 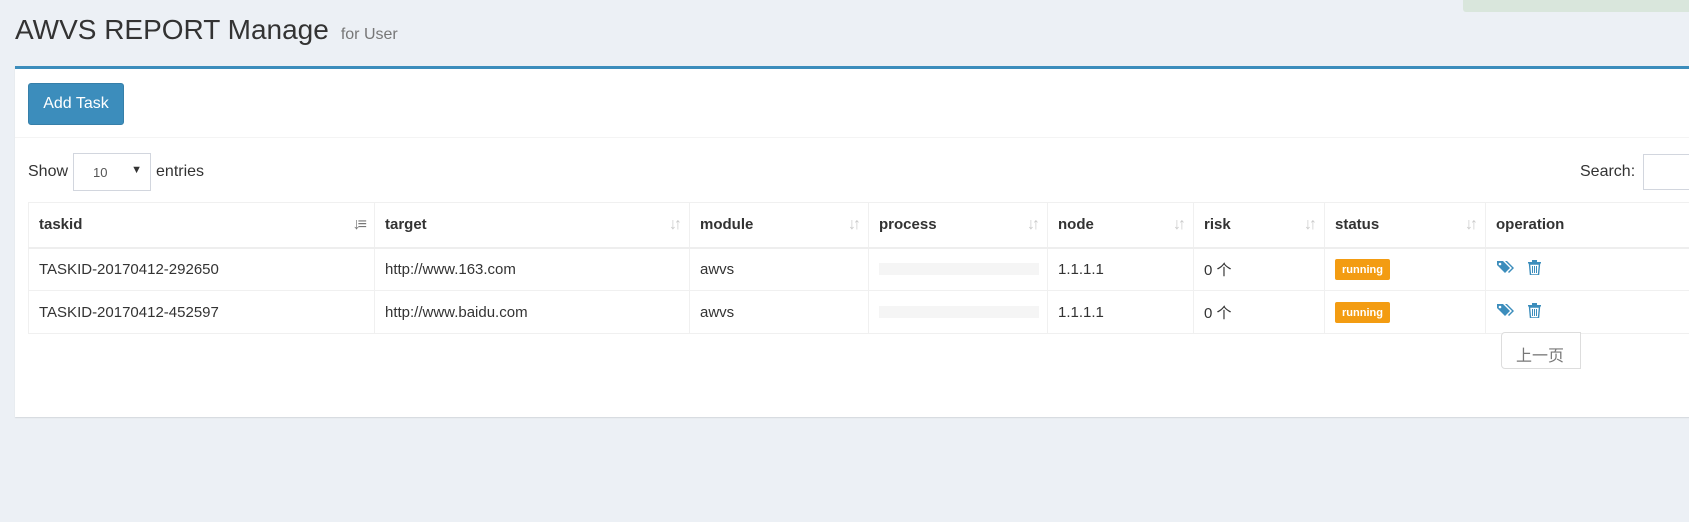 I want to click on page-title: AWVS REPORT Manage, so click(x=172, y=29).